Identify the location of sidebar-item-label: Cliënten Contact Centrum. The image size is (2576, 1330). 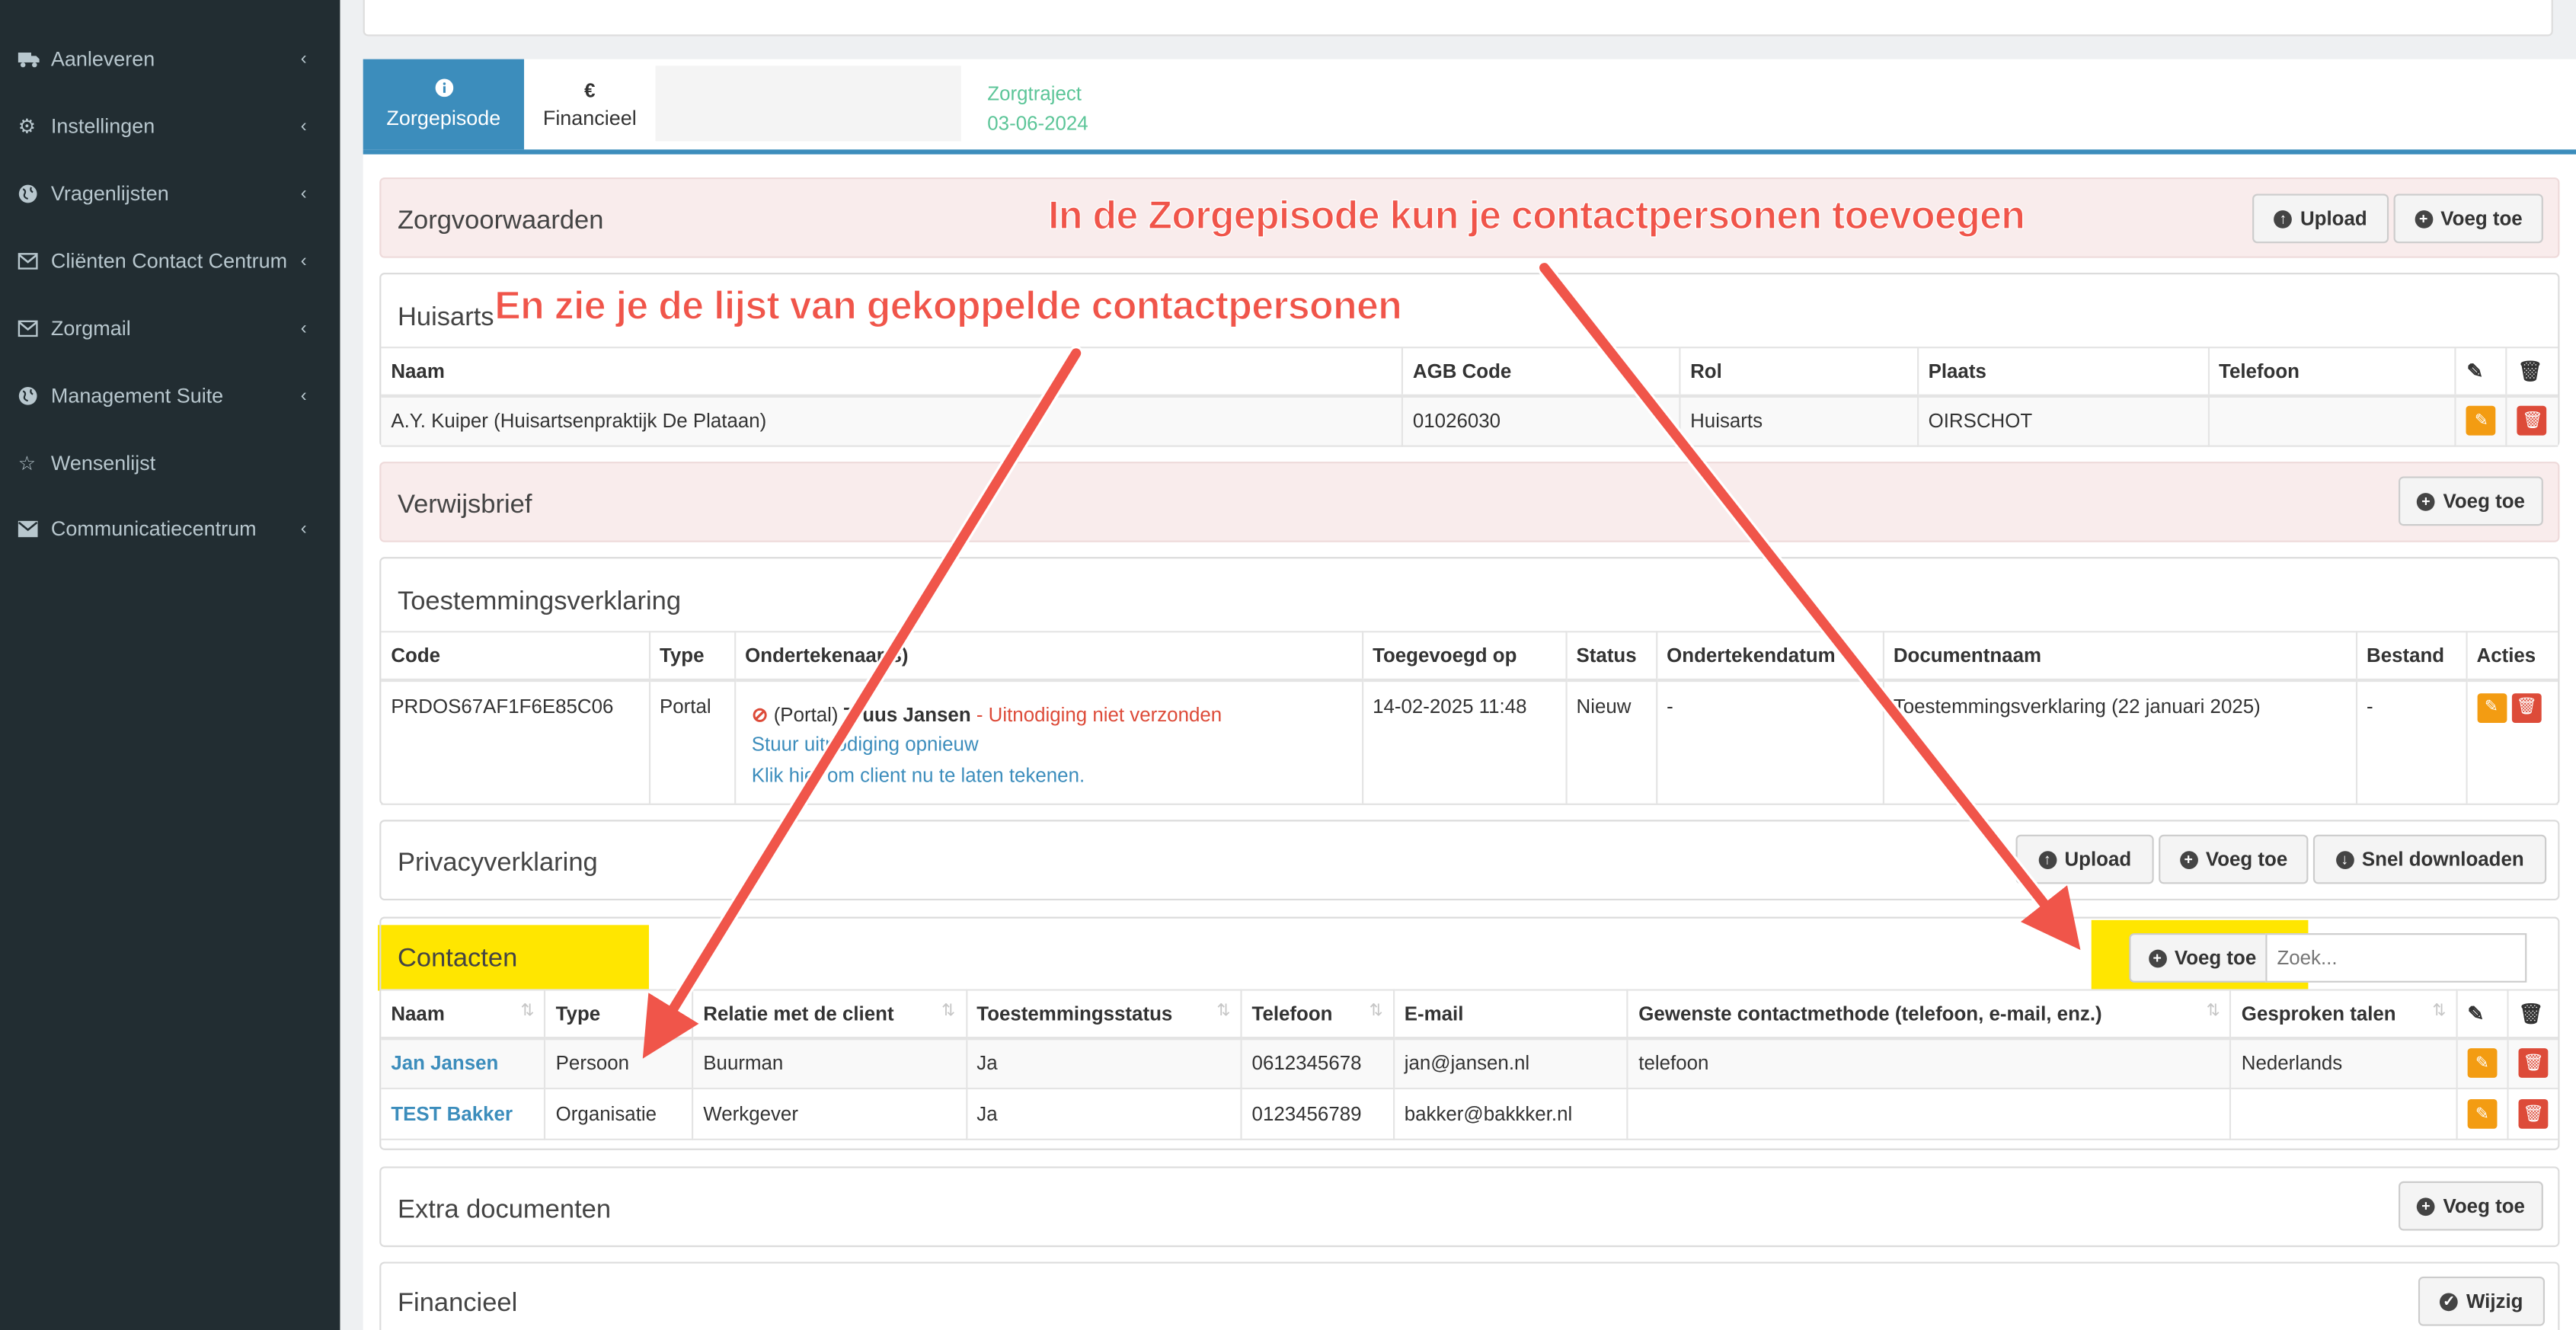
(169, 261).